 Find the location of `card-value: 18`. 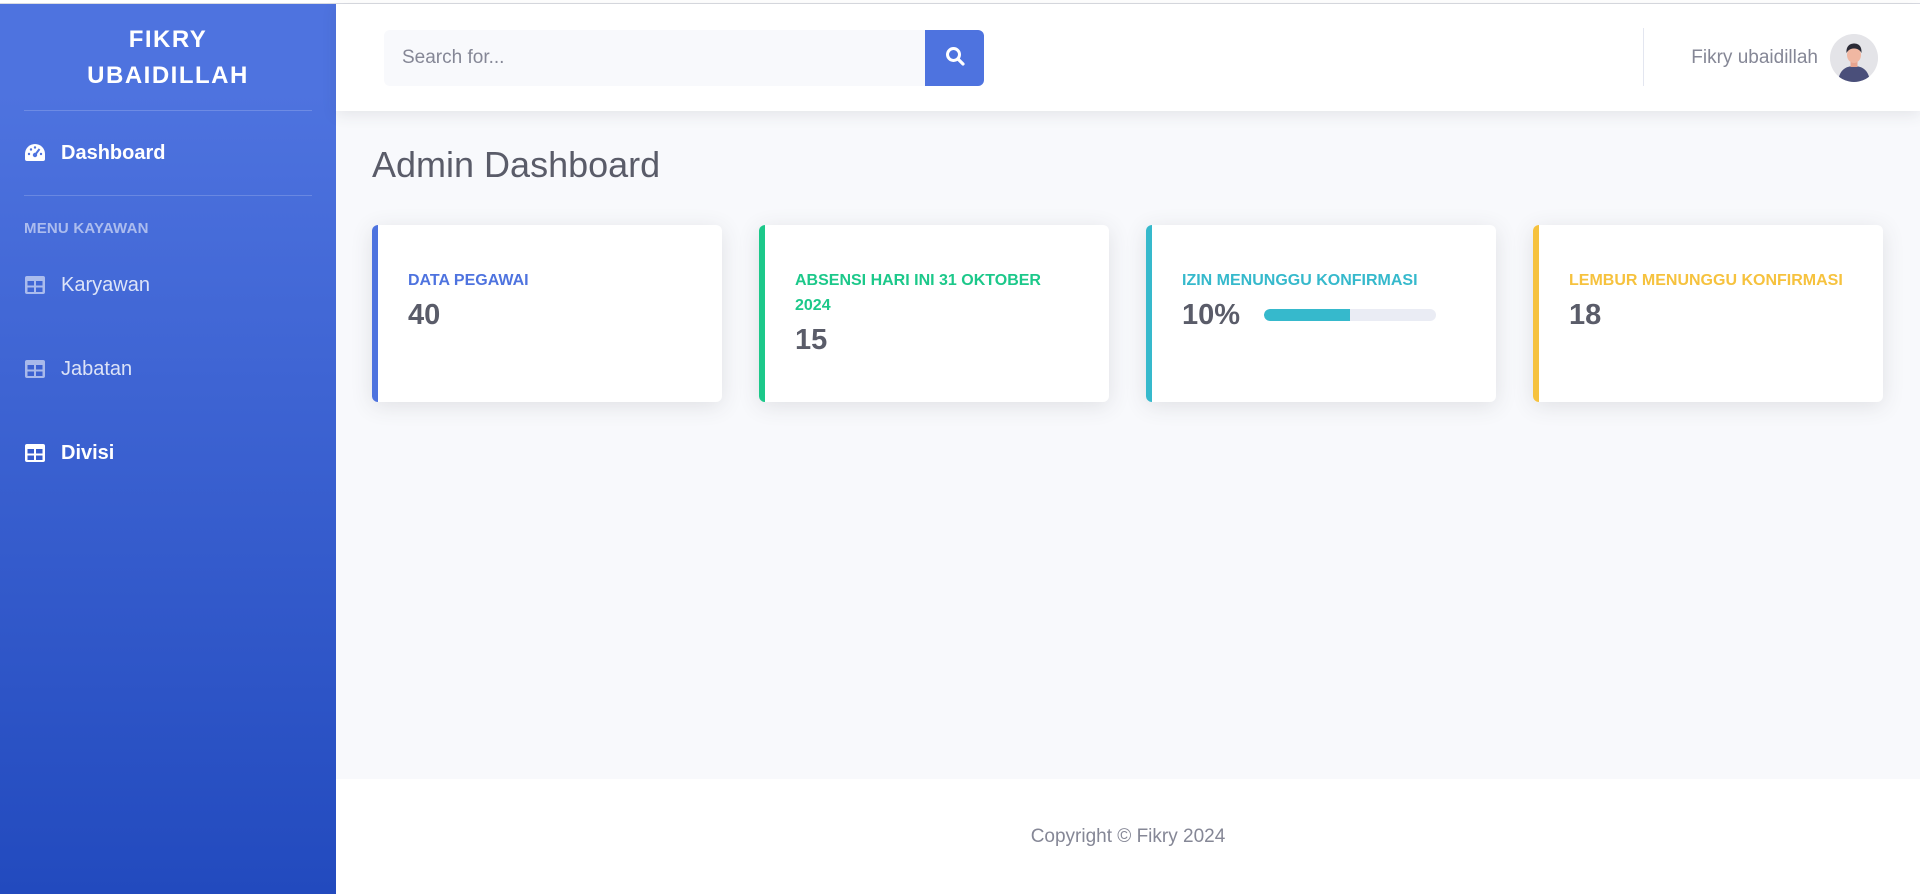

card-value: 18 is located at coordinates (1585, 315).